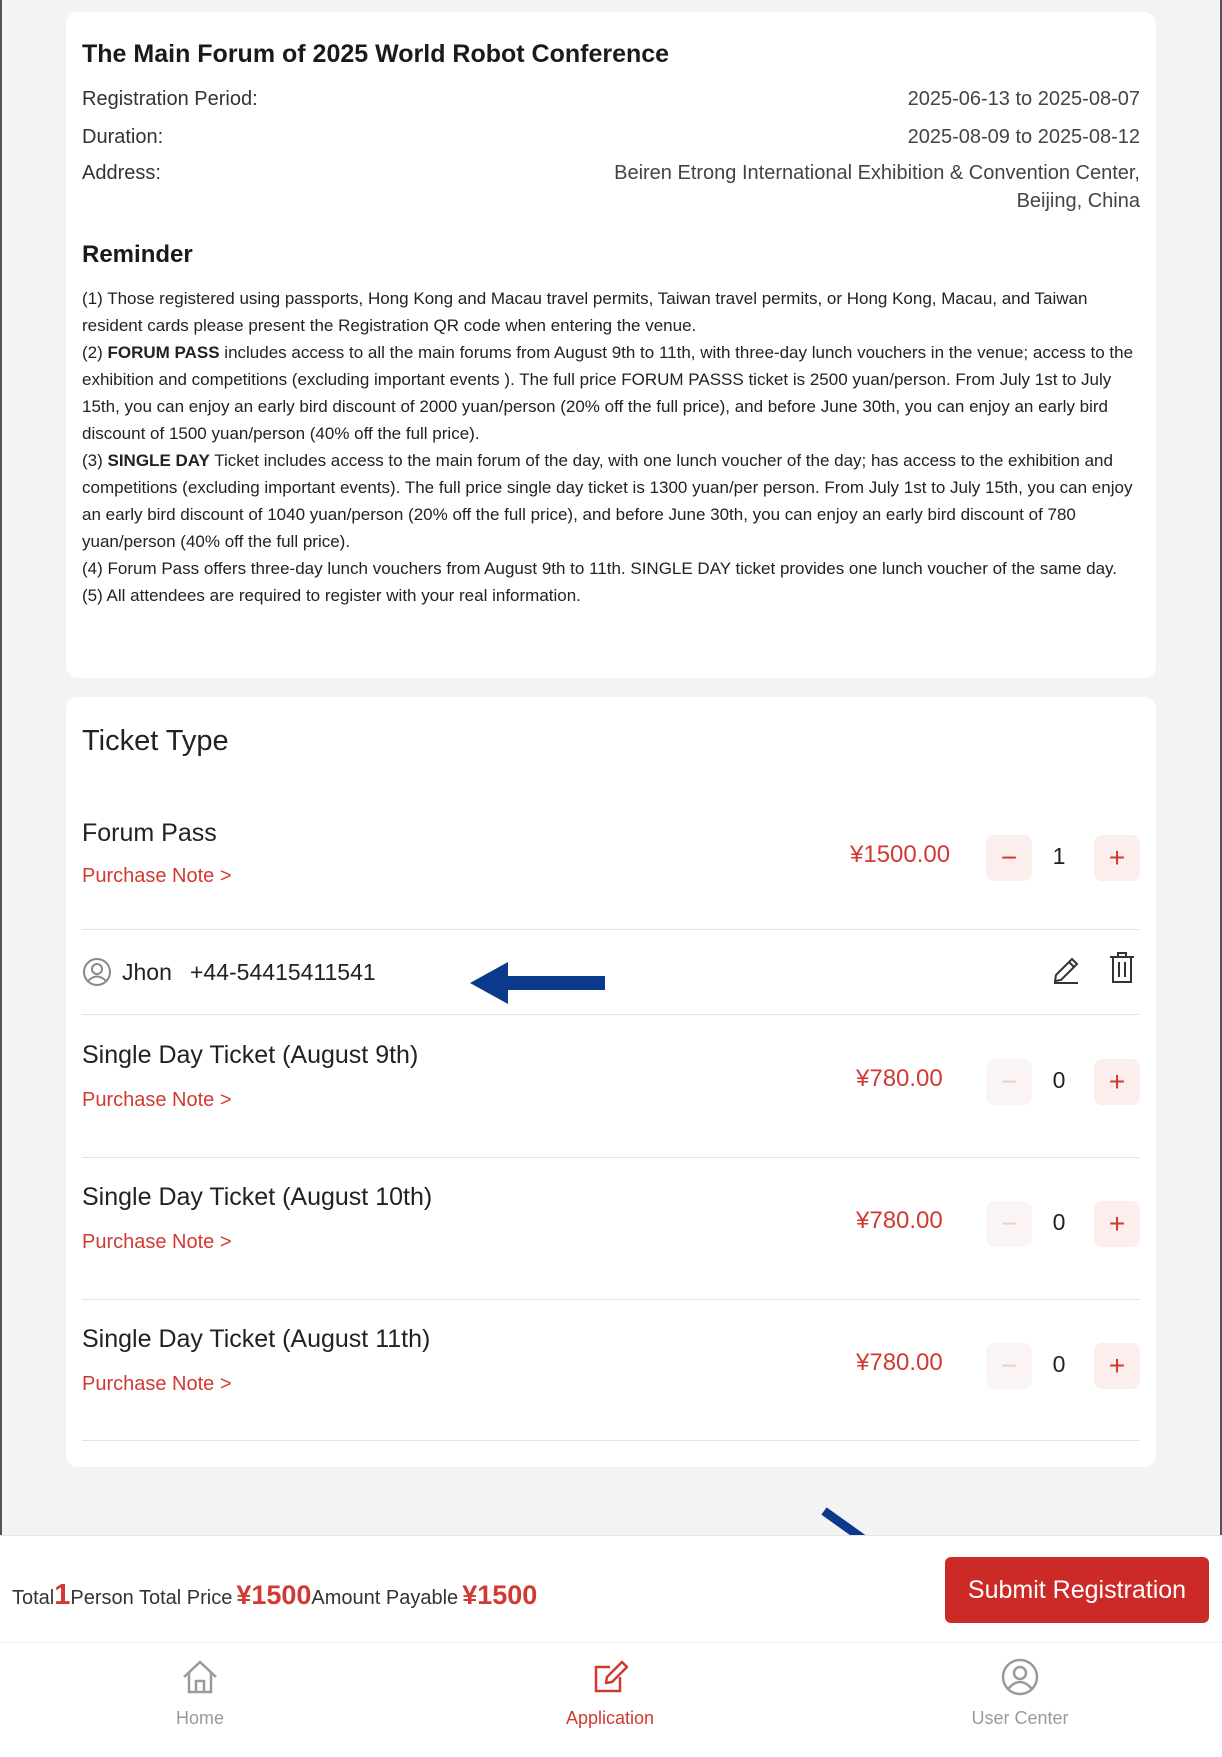 The image size is (1222, 1757). I want to click on registration-period-label: Registration Period:, so click(170, 99).